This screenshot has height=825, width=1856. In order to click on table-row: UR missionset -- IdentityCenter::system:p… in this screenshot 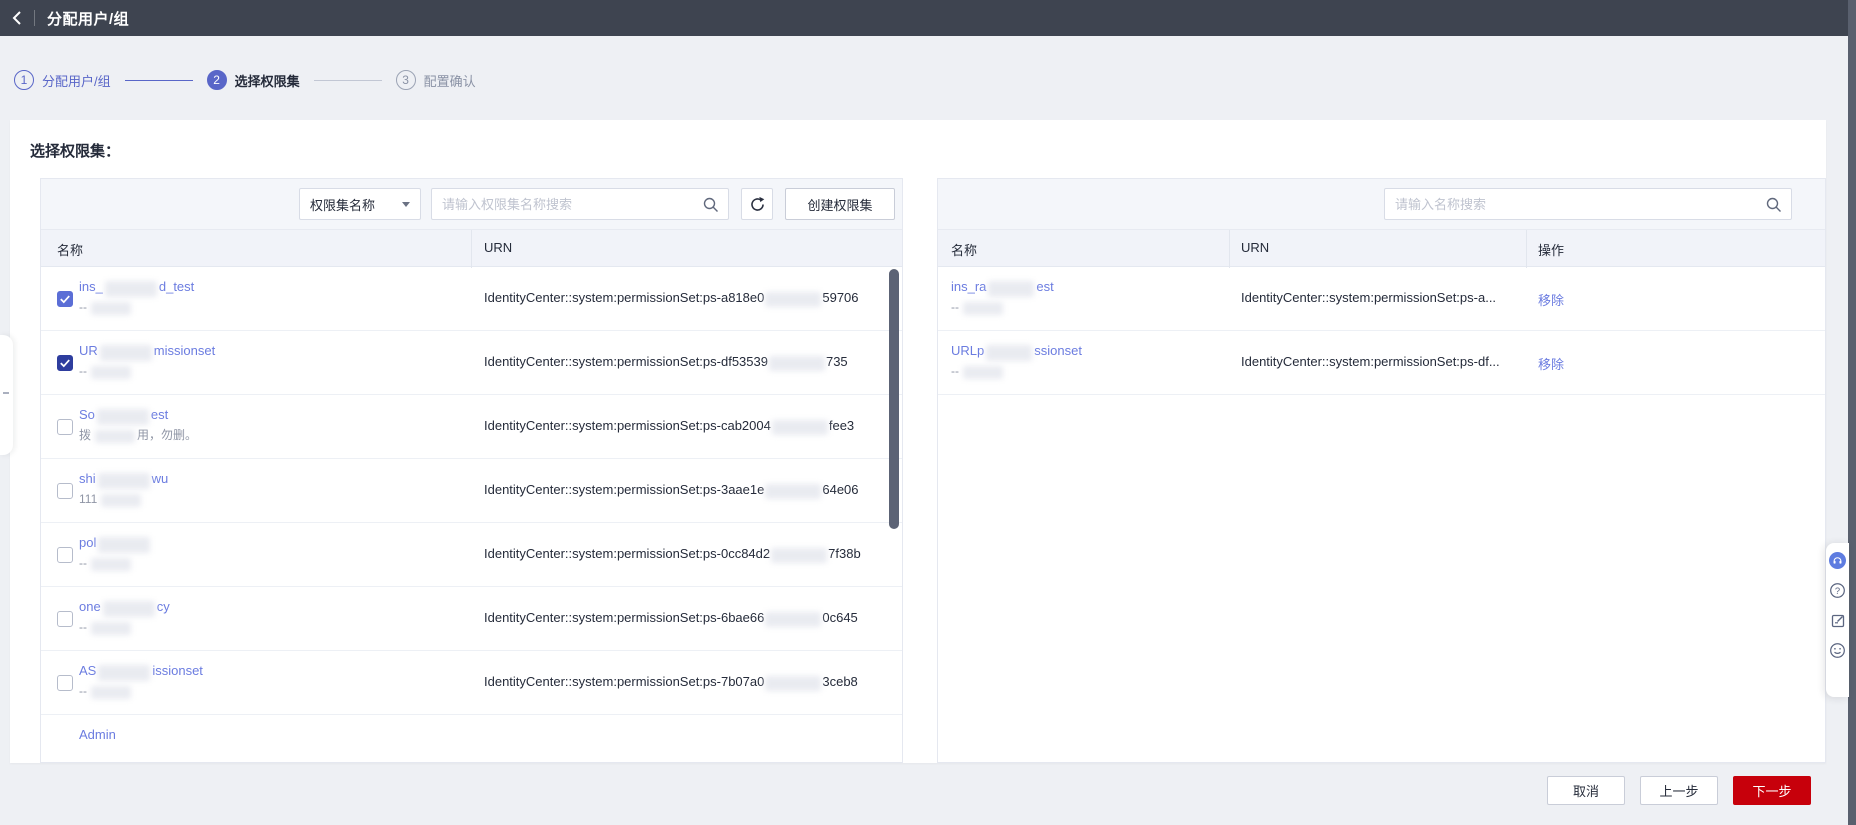, I will do `click(471, 363)`.